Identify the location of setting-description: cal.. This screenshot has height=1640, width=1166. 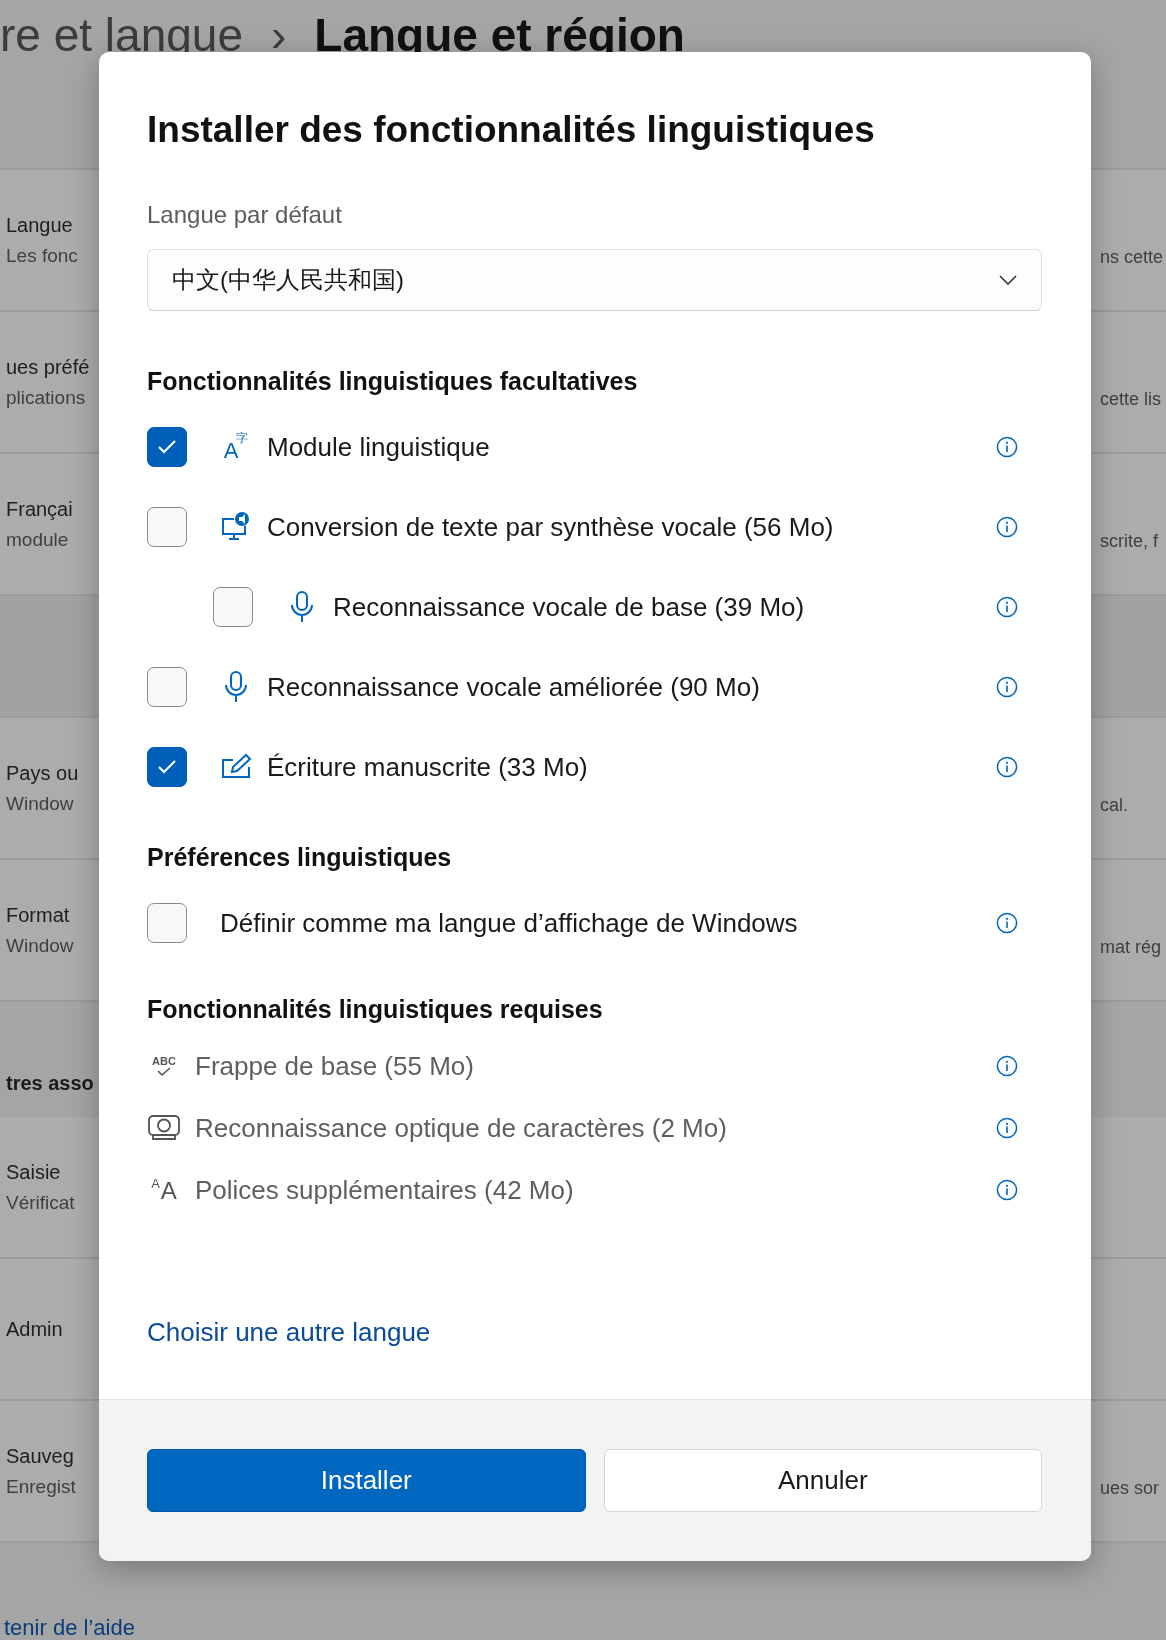
(1114, 805).